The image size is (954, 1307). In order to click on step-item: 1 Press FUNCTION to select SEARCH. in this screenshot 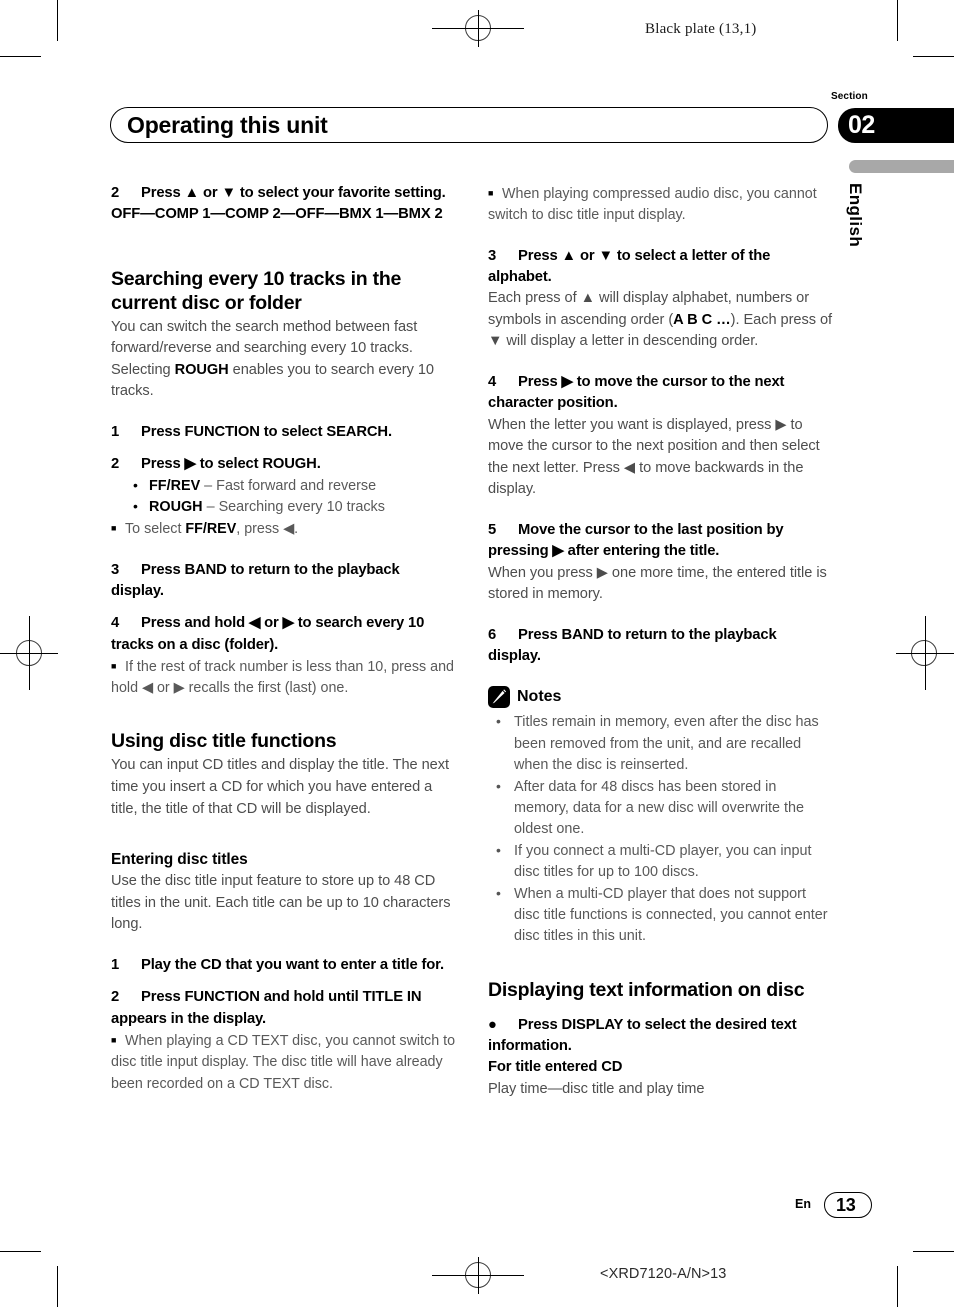, I will do `click(283, 432)`.